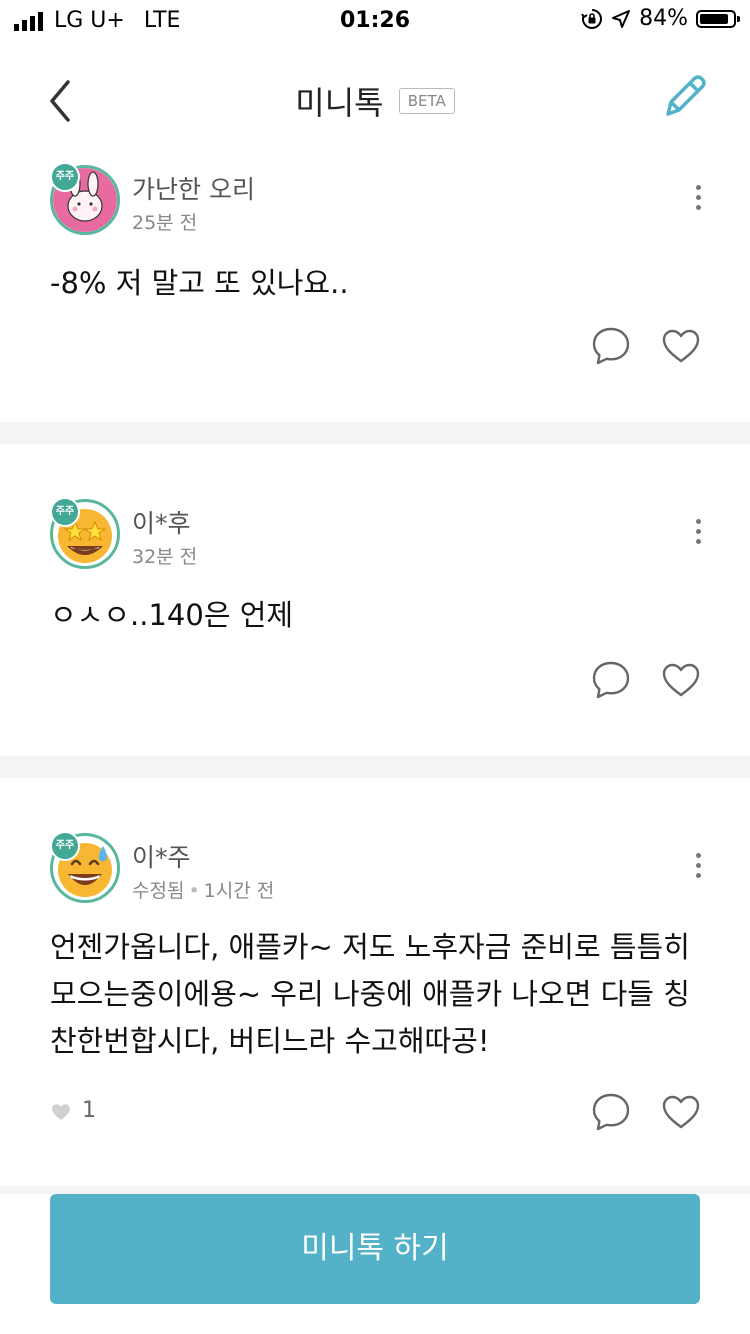 The width and height of the screenshot is (750, 1334). Describe the element at coordinates (375, 21) in the screenshot. I see `status-bar: LG U+ LTE 01:26 84%` at that location.